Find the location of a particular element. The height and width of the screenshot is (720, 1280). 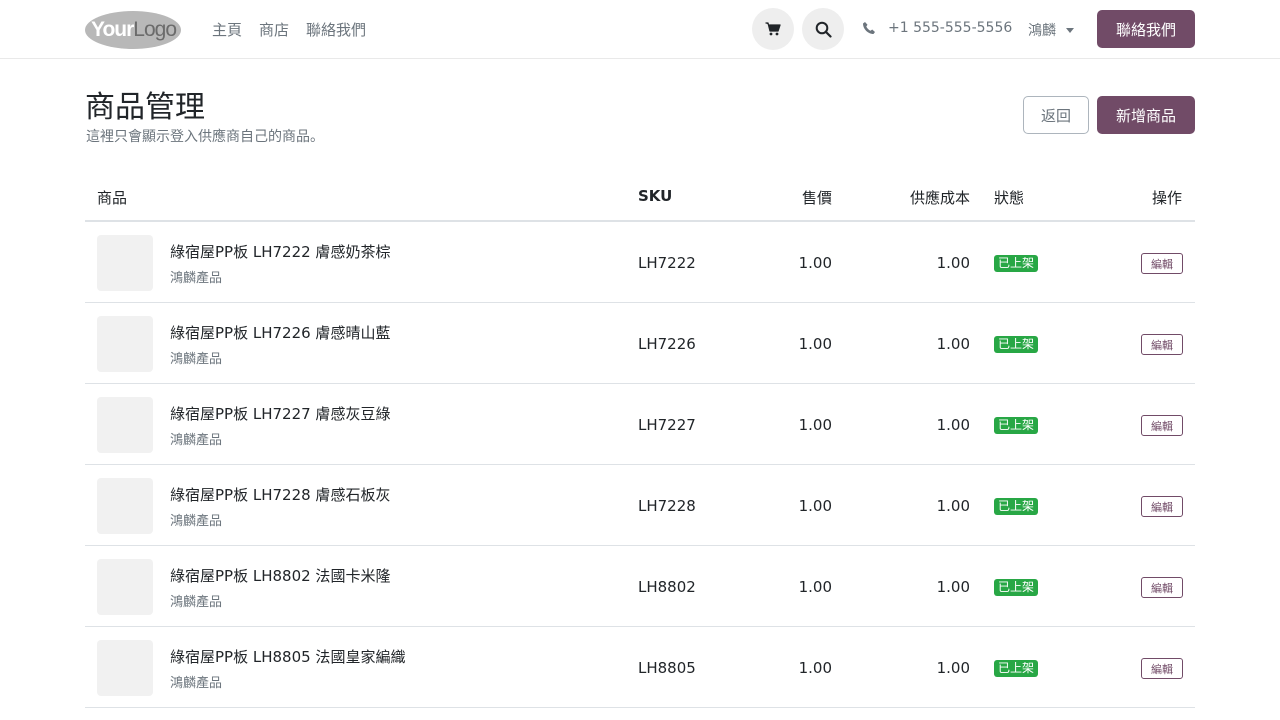

page-subtitle: 這裡只會顯示登入供應商自己的商品。 is located at coordinates (205, 137).